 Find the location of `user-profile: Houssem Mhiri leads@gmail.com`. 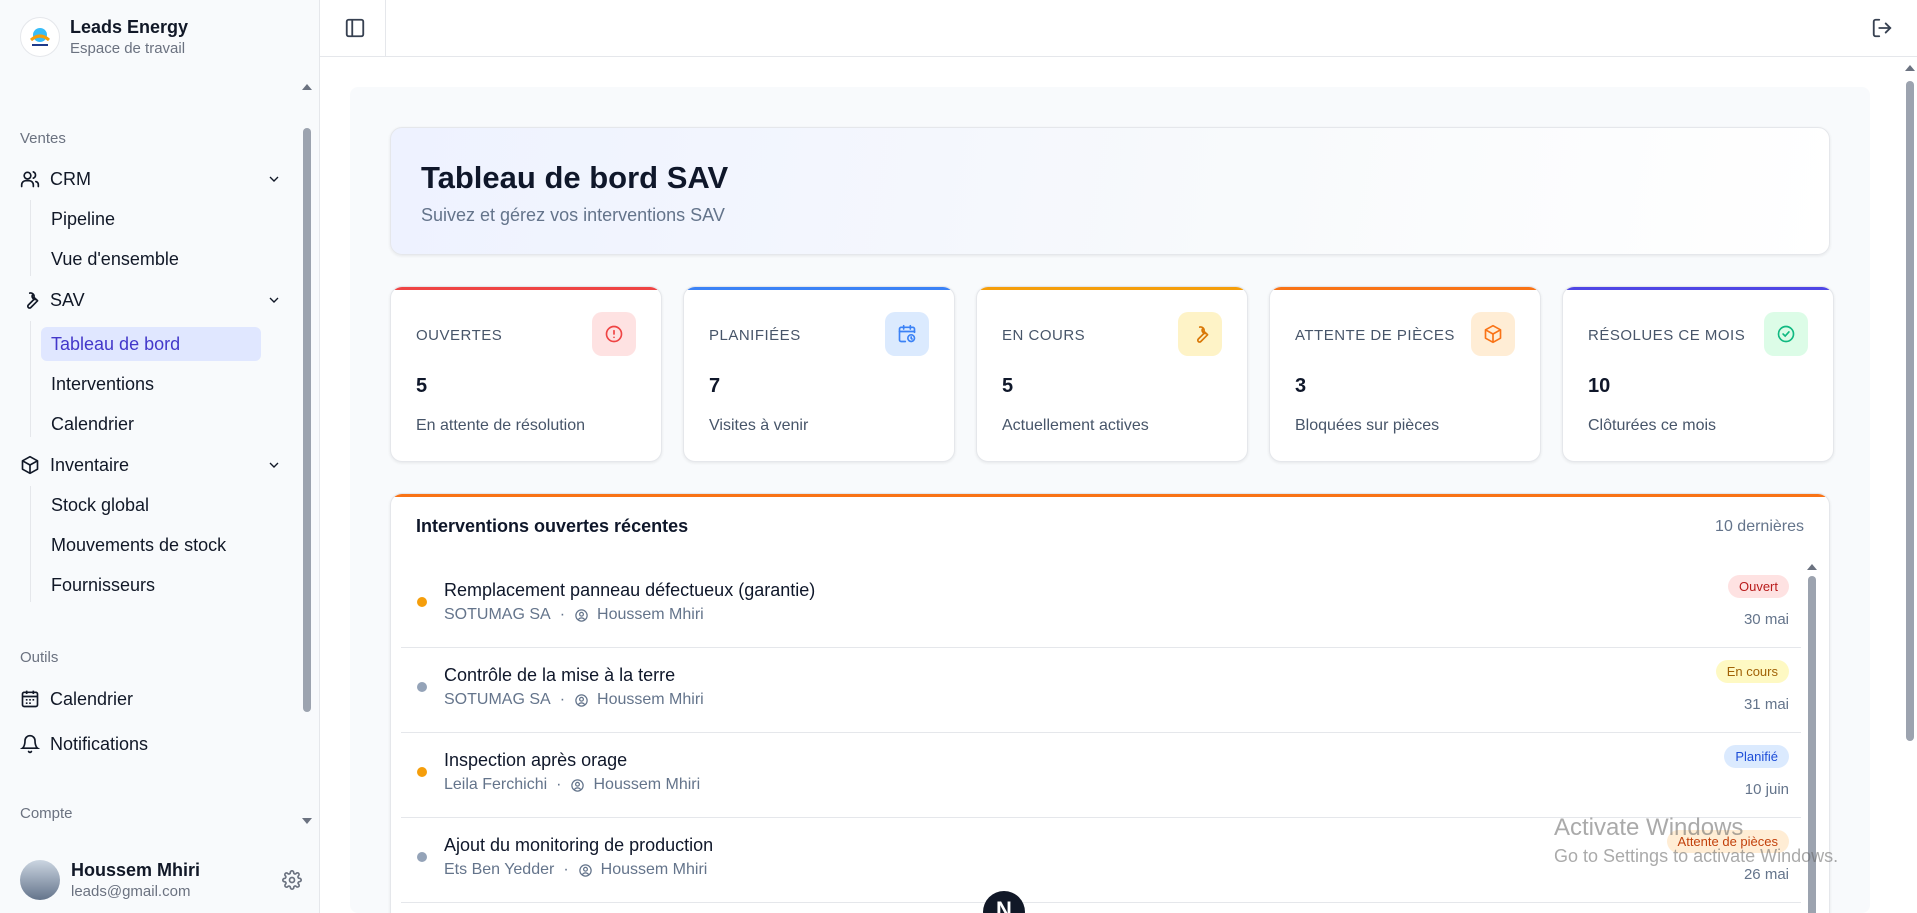

user-profile: Houssem Mhiri leads@gmail.com is located at coordinates (161, 880).